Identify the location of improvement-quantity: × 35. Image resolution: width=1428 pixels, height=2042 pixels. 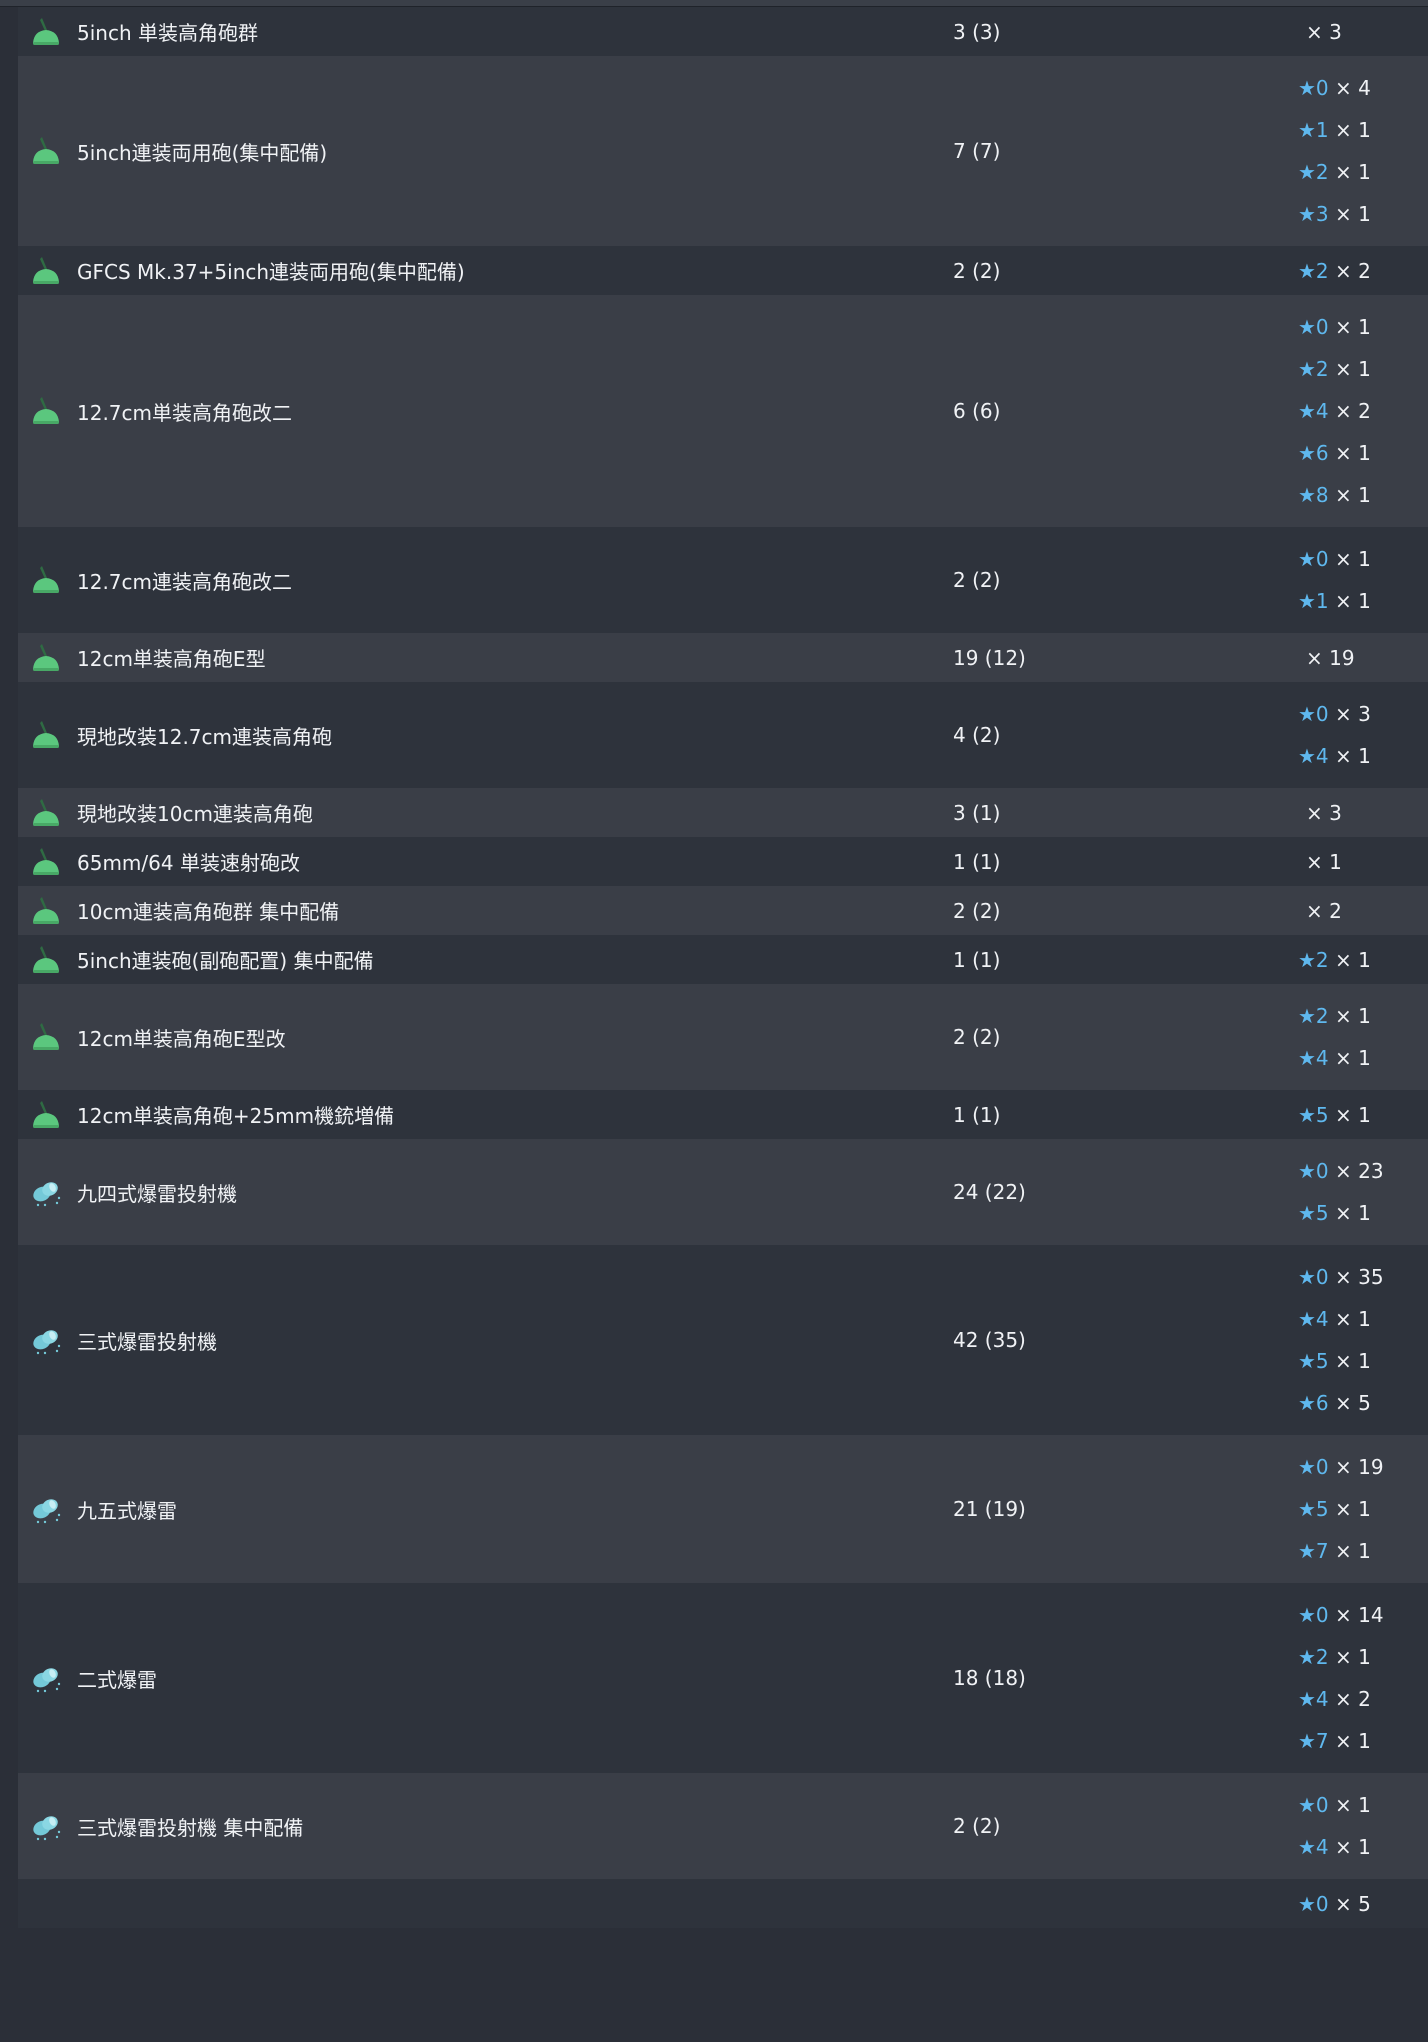
(1359, 1277).